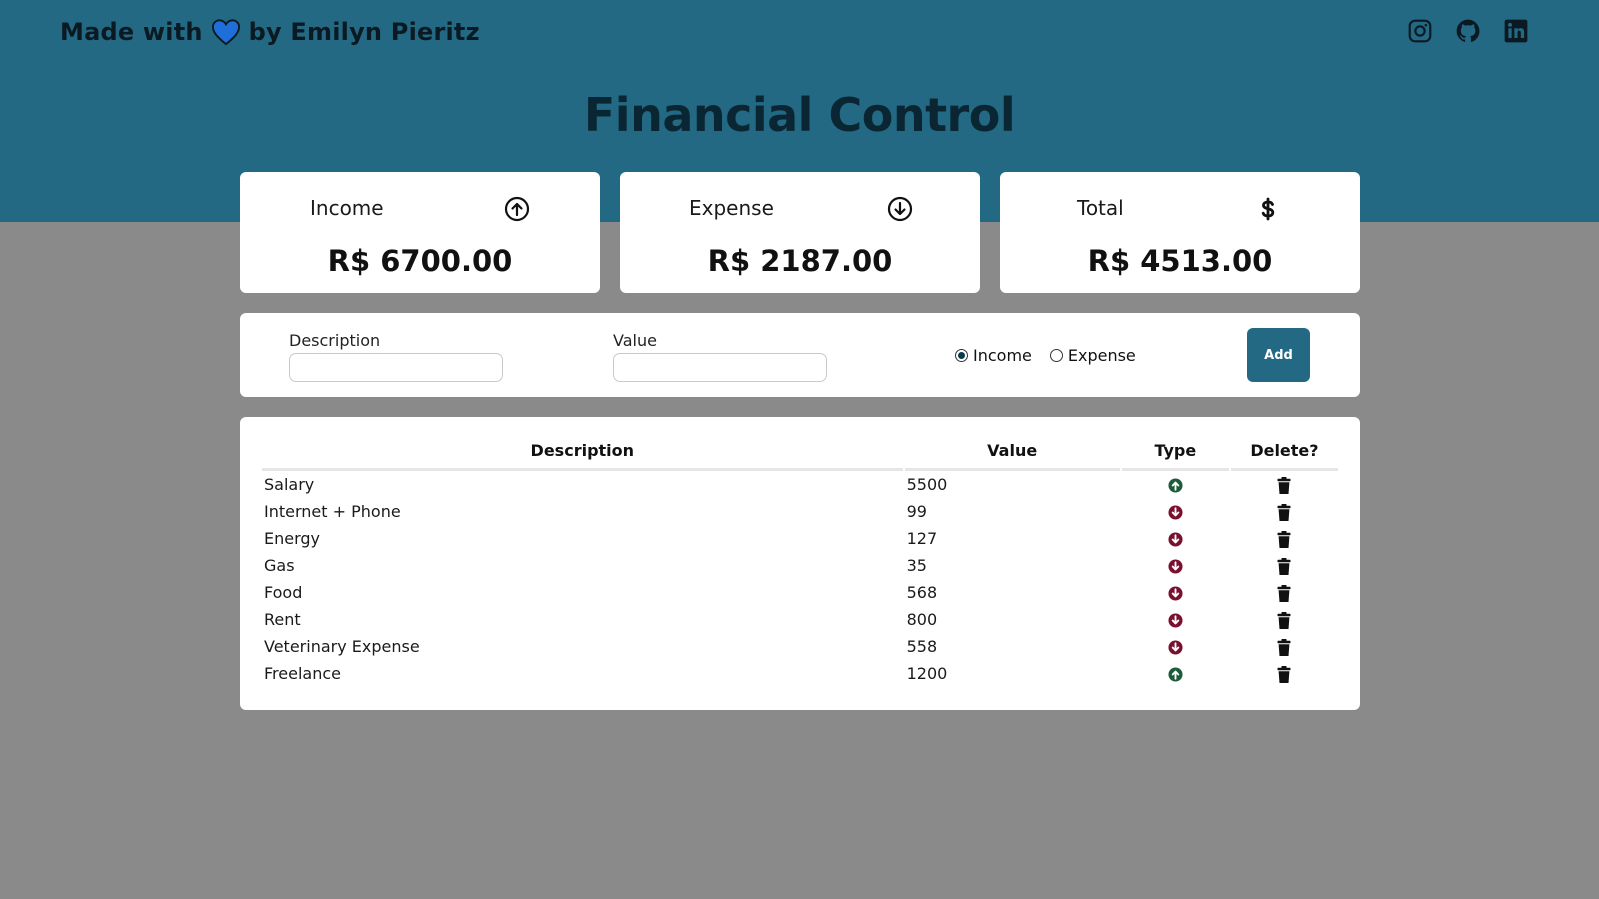  Describe the element at coordinates (283, 592) in the screenshot. I see `row-description: Food` at that location.